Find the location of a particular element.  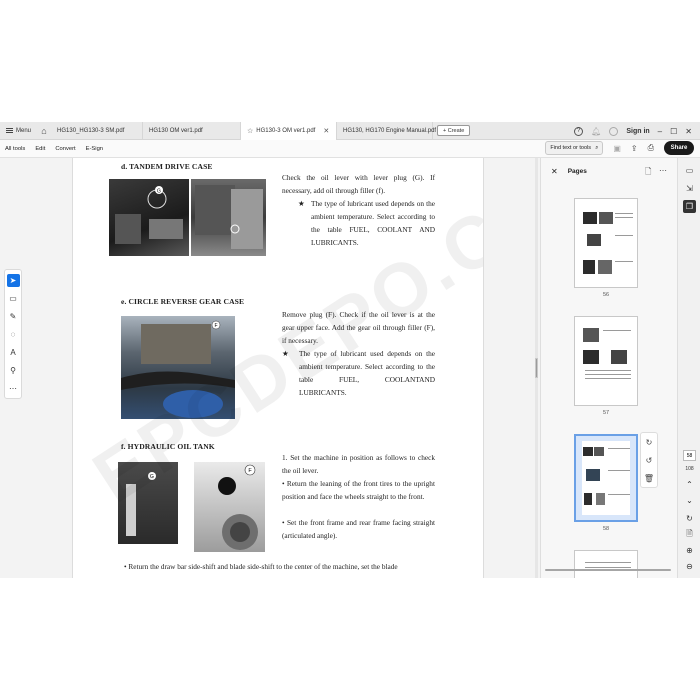

total-pages: 108 is located at coordinates (689, 469).